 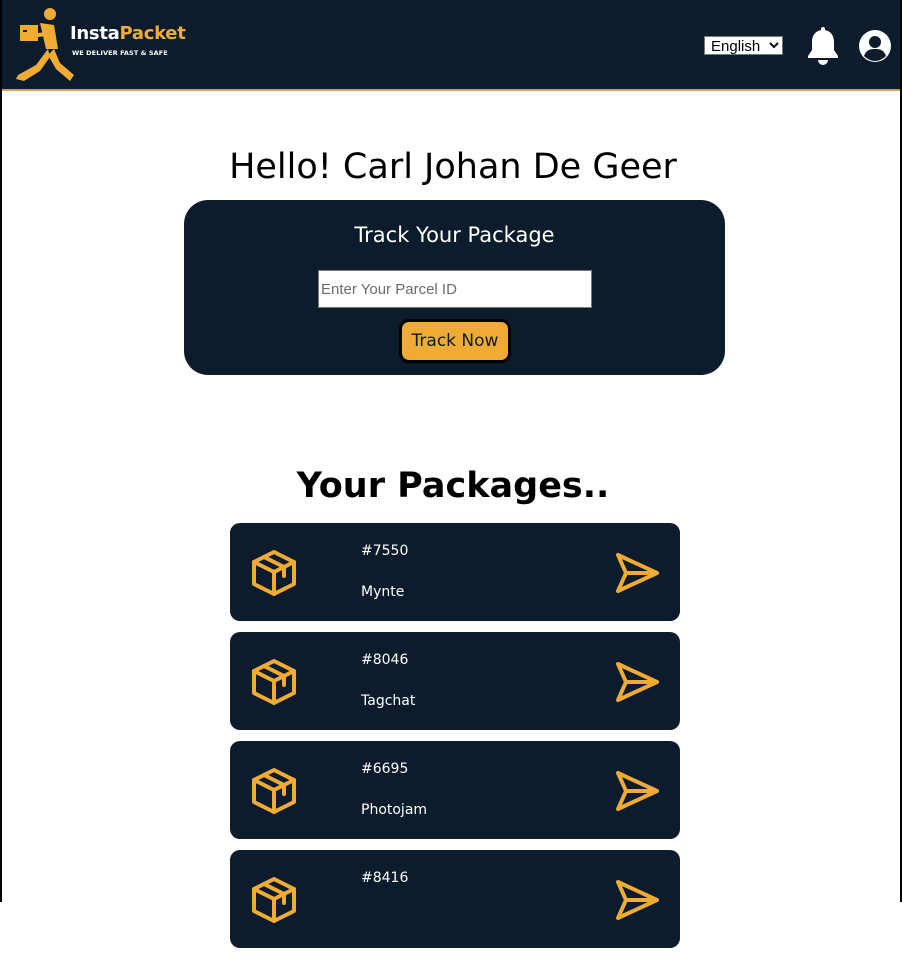 What do you see at coordinates (454, 235) in the screenshot?
I see `track-title: Track Your Package` at bounding box center [454, 235].